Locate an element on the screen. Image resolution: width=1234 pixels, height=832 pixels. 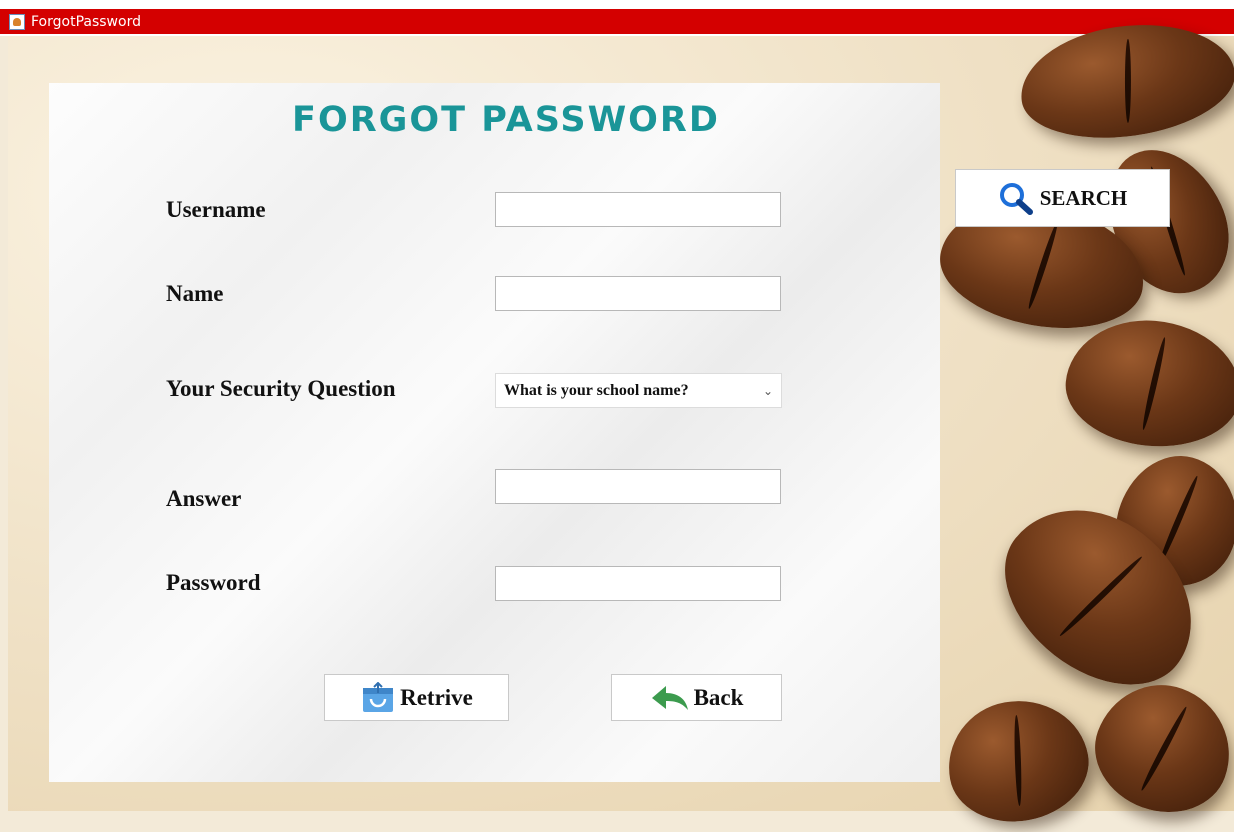
name-field is located at coordinates (638, 293).